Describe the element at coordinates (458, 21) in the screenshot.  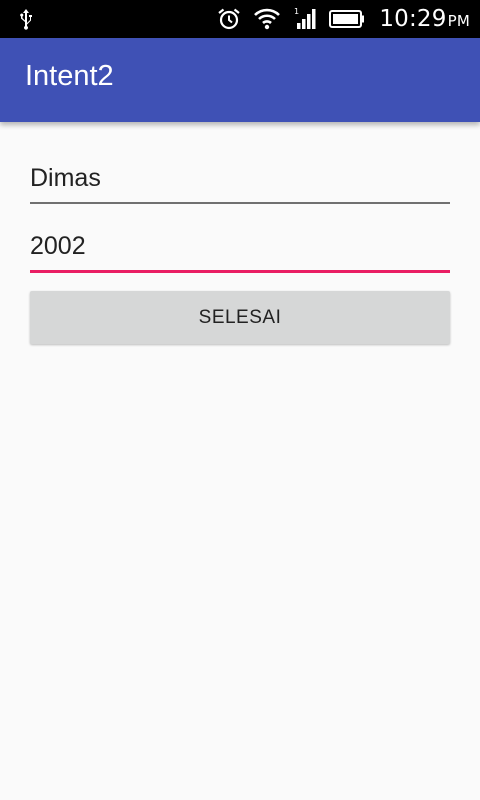
I see `status-ampm: PM` at that location.